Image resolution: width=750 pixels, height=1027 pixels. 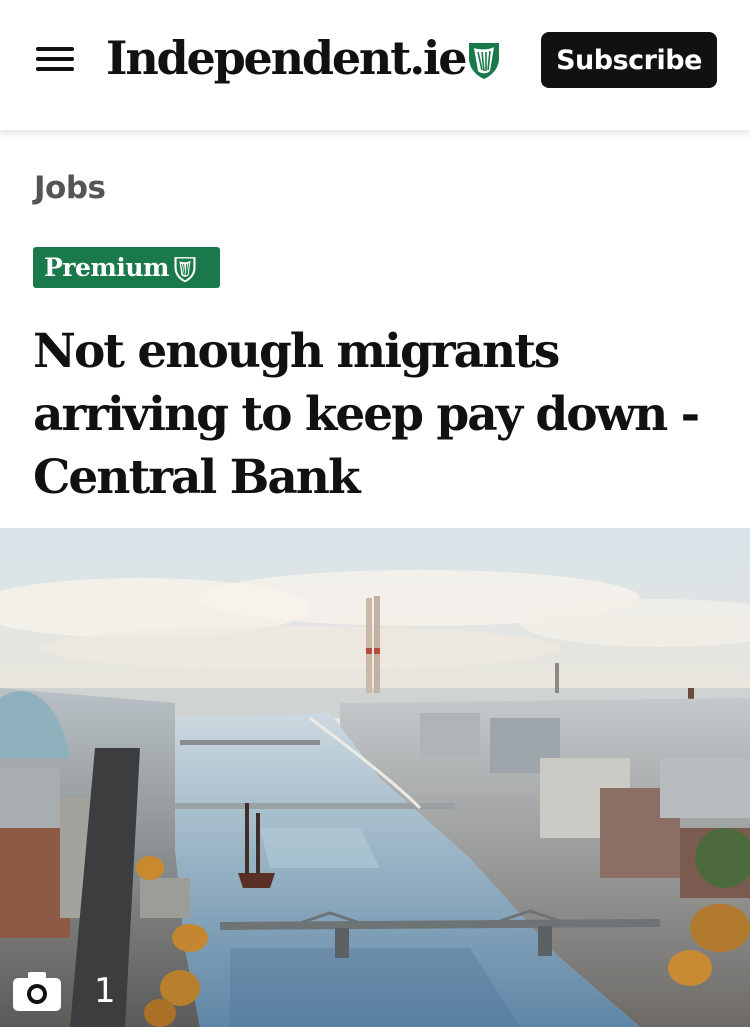 I want to click on premium-badge: Premium, so click(x=126, y=267).